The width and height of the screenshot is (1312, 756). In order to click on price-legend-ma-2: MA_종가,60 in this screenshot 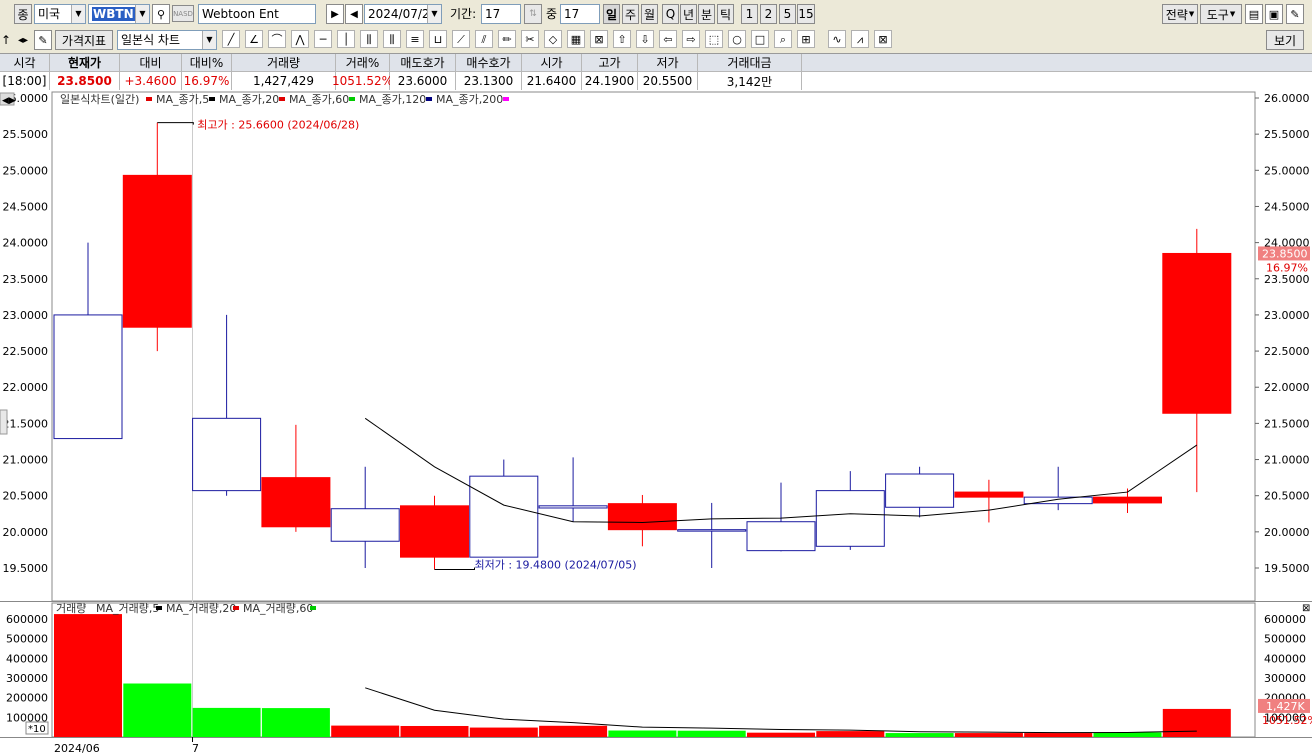, I will do `click(319, 99)`.